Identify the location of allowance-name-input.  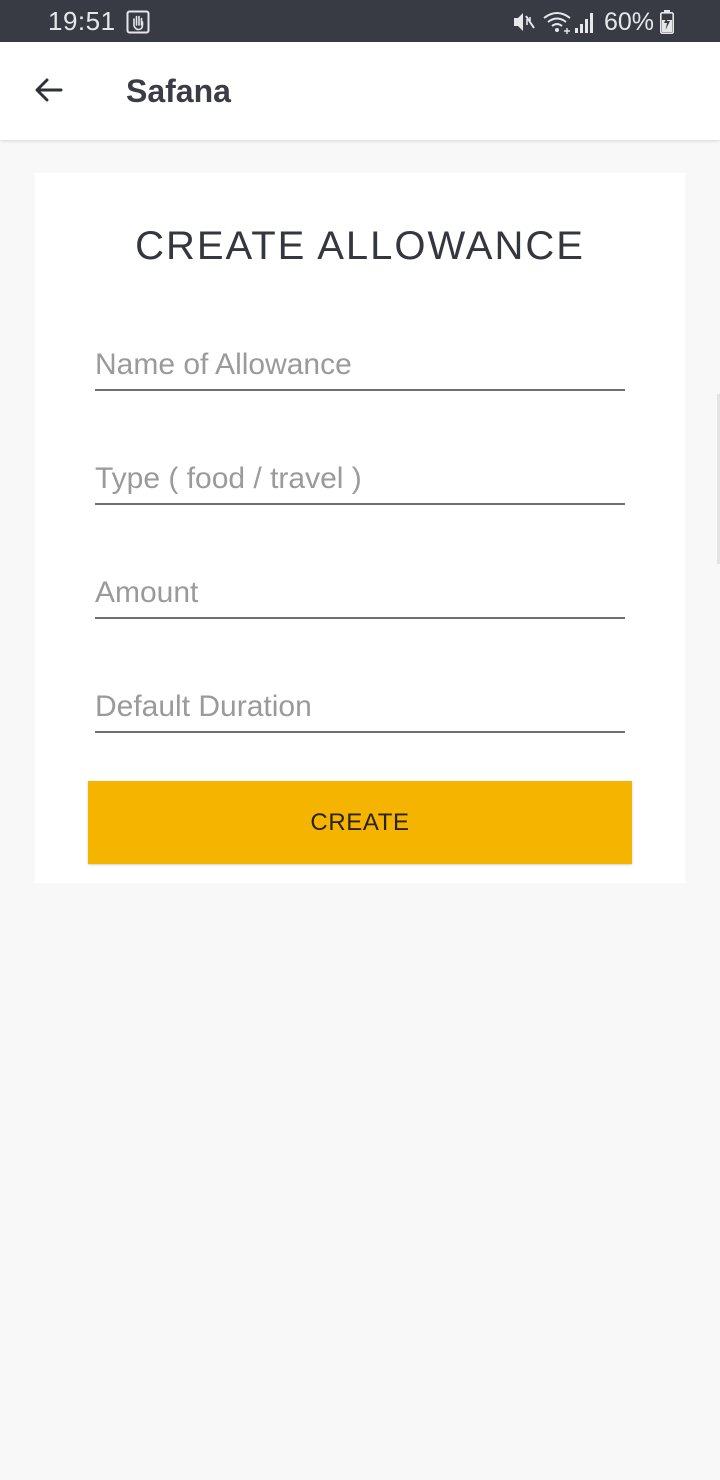
(360, 365).